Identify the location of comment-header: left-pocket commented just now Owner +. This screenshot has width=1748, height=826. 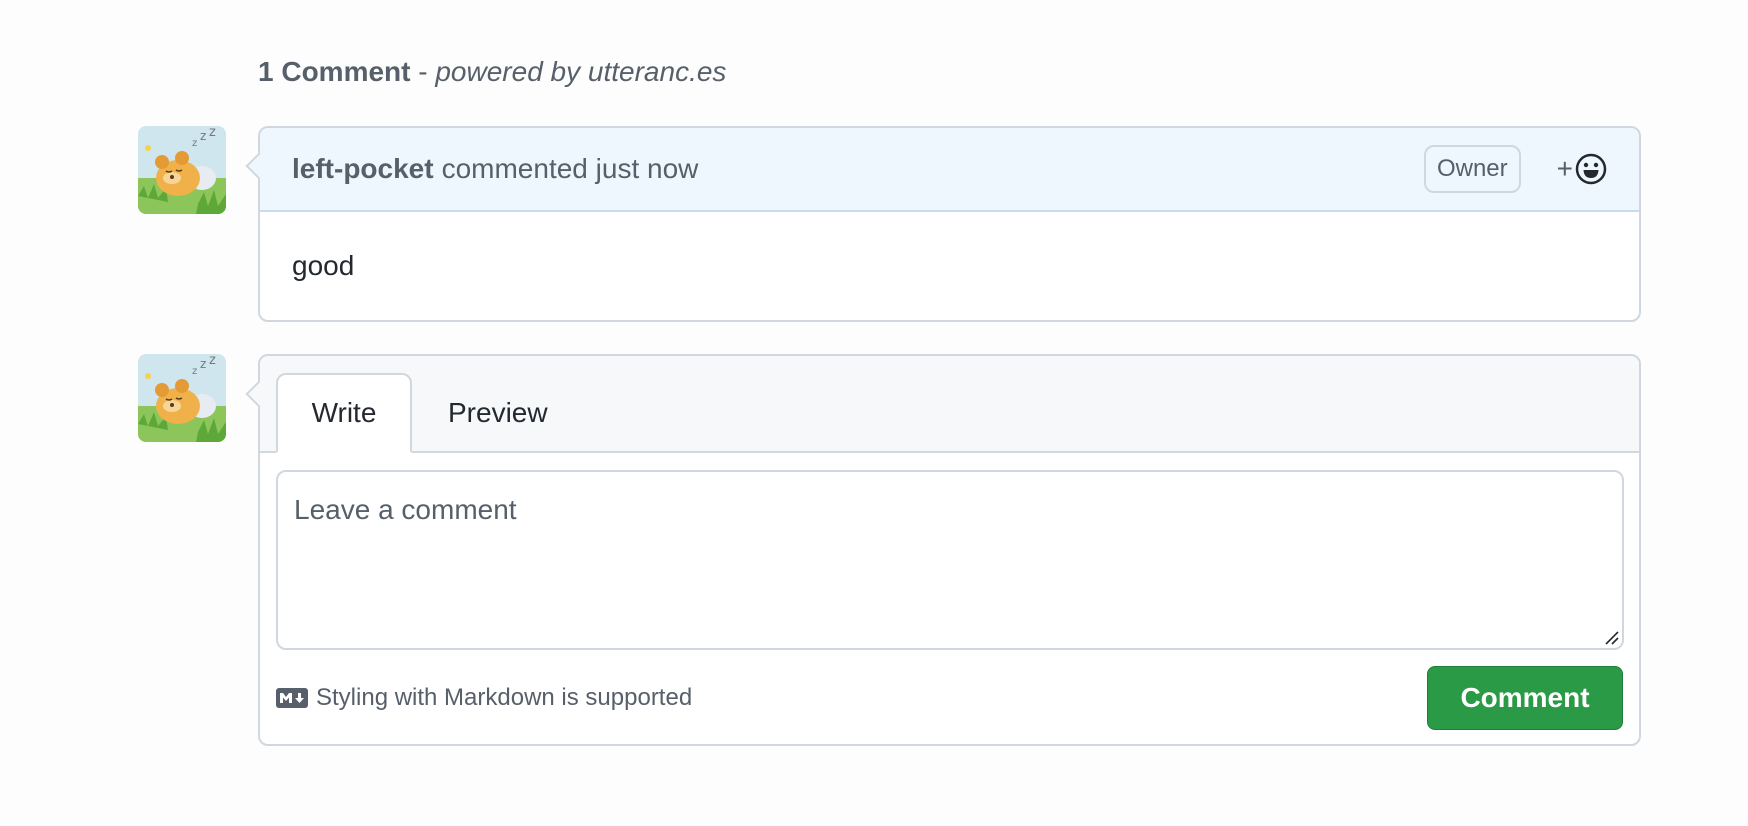
(949, 170).